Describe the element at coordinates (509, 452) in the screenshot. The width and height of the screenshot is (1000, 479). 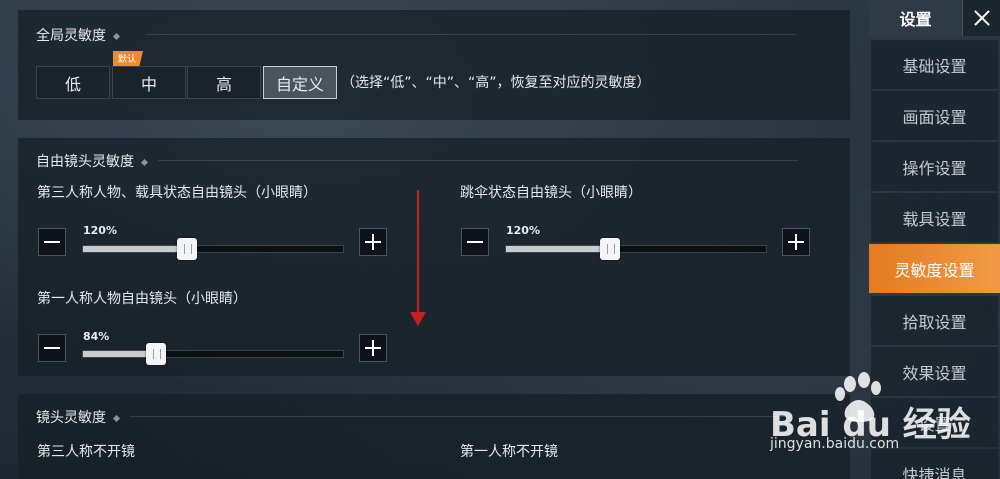
I see `first-person-no-scope-label: 第一人称不开镜` at that location.